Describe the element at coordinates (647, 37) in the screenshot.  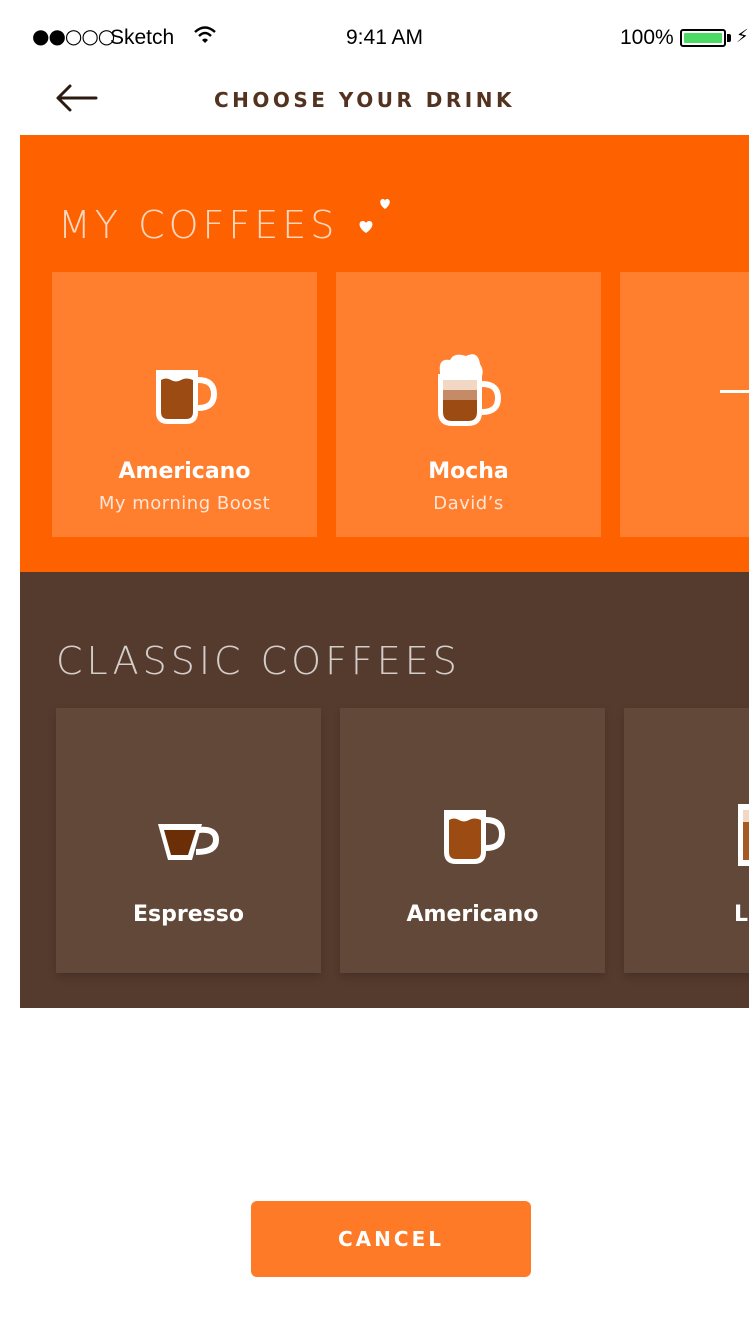
I see `battery-percent: 100%` at that location.